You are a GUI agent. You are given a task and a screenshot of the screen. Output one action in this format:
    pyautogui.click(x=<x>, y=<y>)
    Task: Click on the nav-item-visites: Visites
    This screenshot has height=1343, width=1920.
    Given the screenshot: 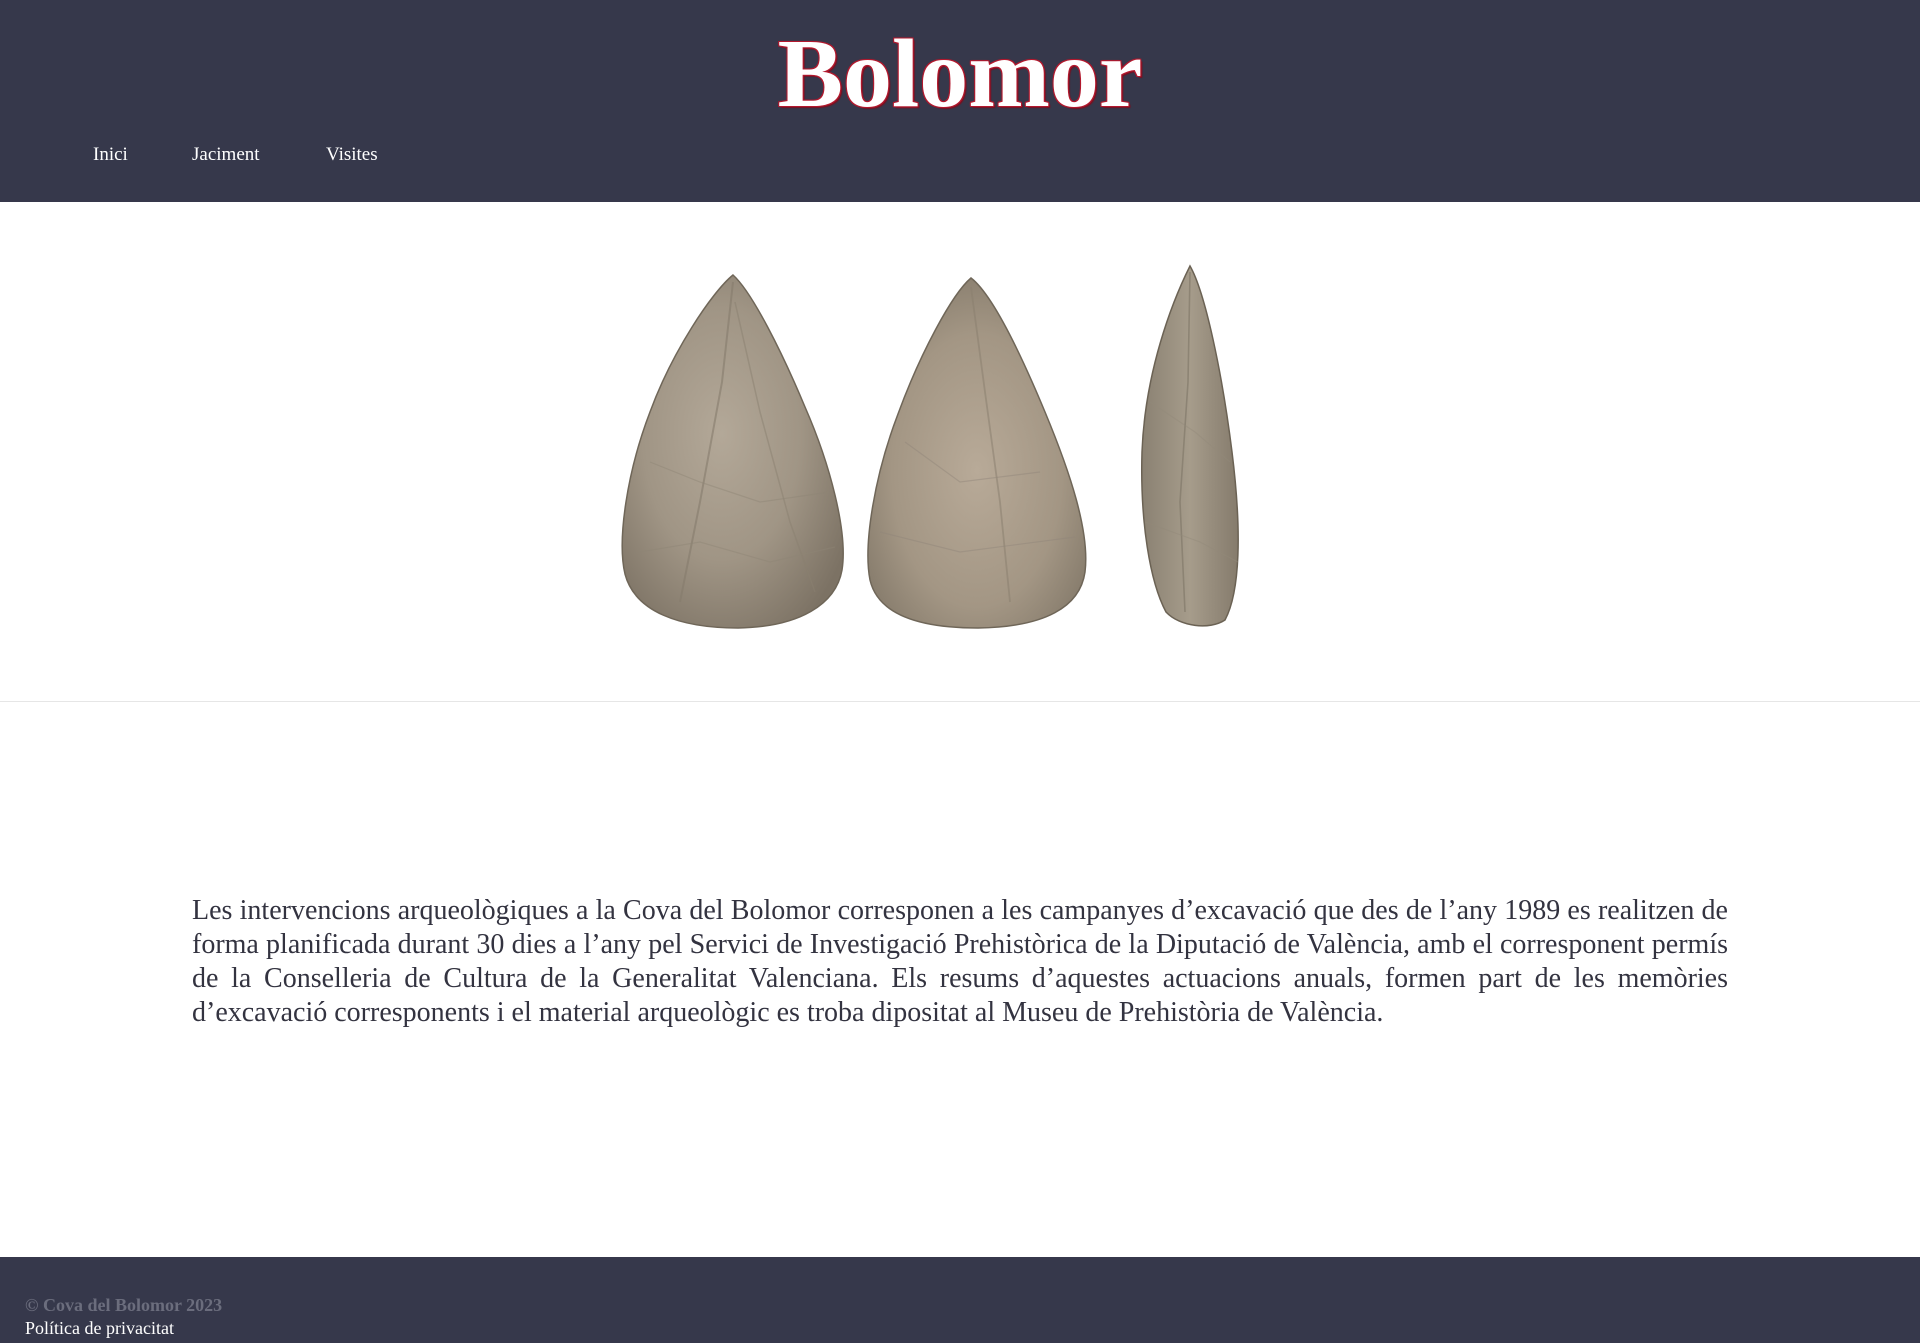 What is the action you would take?
    pyautogui.click(x=352, y=155)
    